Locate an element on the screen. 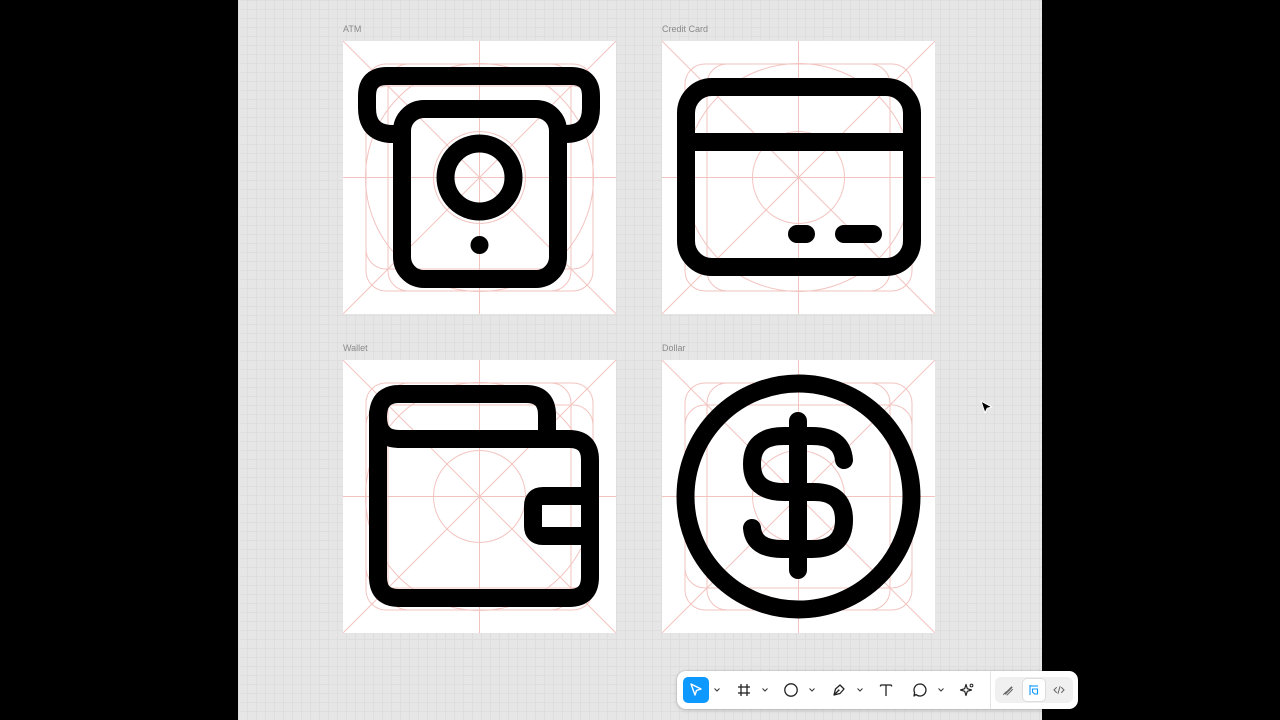 This screenshot has width=1280, height=720. frame-dollar is located at coordinates (798, 496).